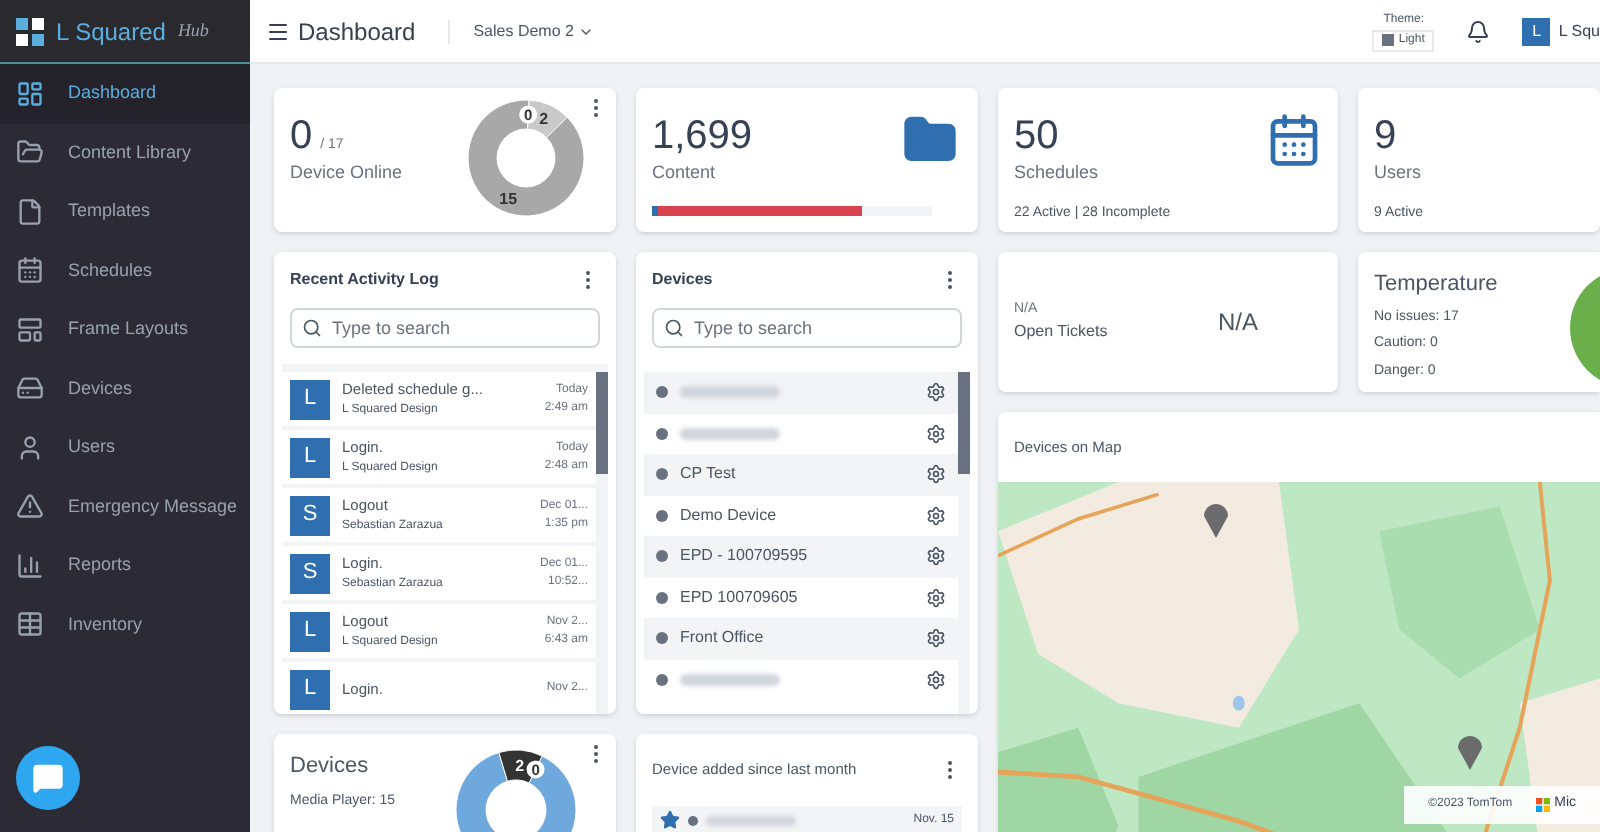  I want to click on chat-icon, so click(48, 778).